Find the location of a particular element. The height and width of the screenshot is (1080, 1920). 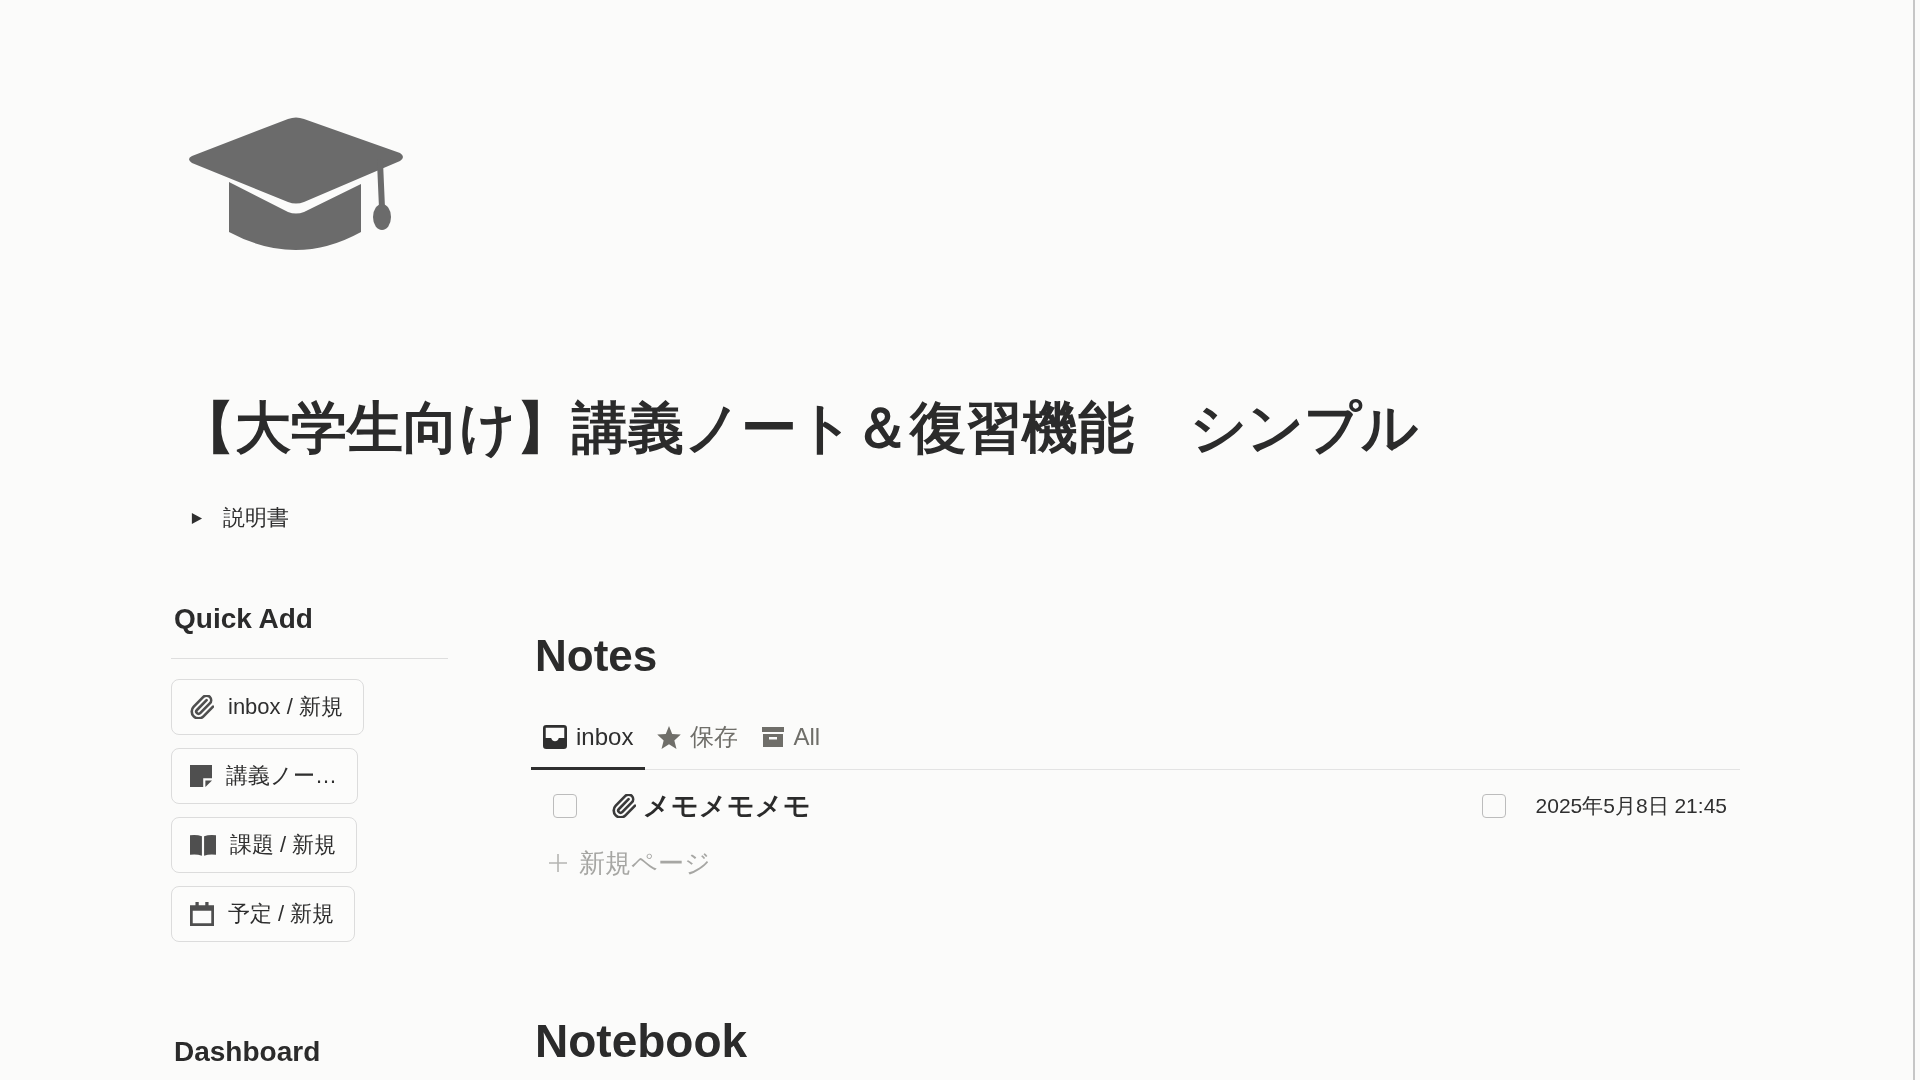

section-heading: Notebook is located at coordinates (641, 1041).